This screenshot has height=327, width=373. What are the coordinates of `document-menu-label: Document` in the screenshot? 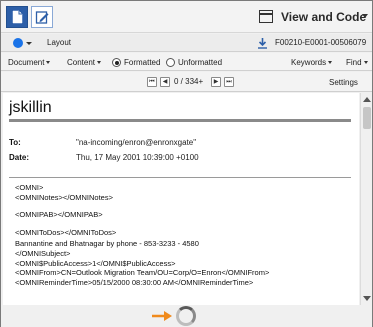 It's located at (26, 62).